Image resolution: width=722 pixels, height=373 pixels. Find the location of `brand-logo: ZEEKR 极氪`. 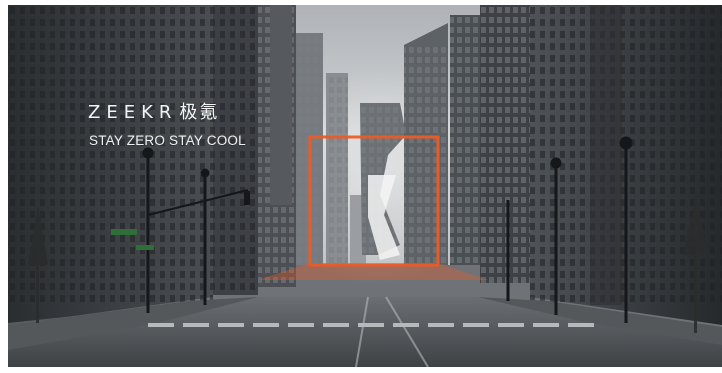

brand-logo: ZEEKR 极氪 is located at coordinates (153, 111).